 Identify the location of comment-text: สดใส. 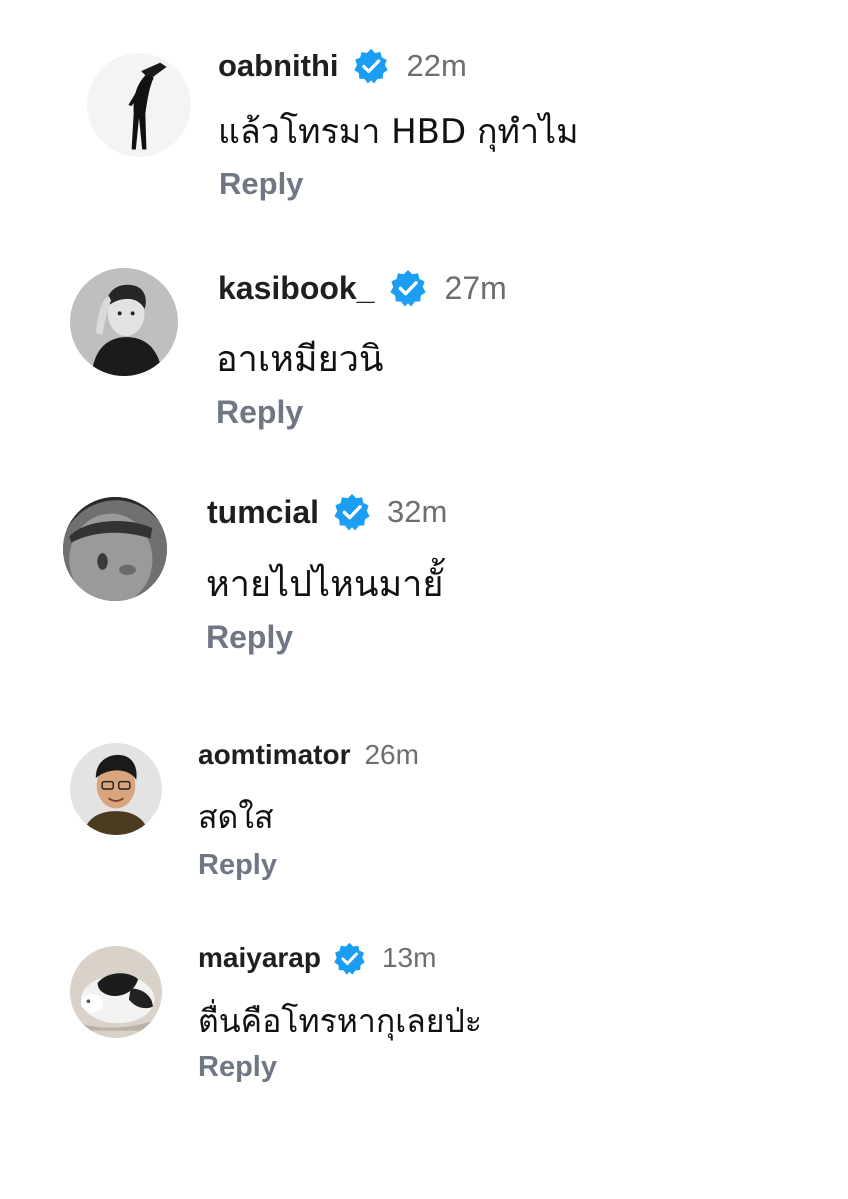
(236, 817).